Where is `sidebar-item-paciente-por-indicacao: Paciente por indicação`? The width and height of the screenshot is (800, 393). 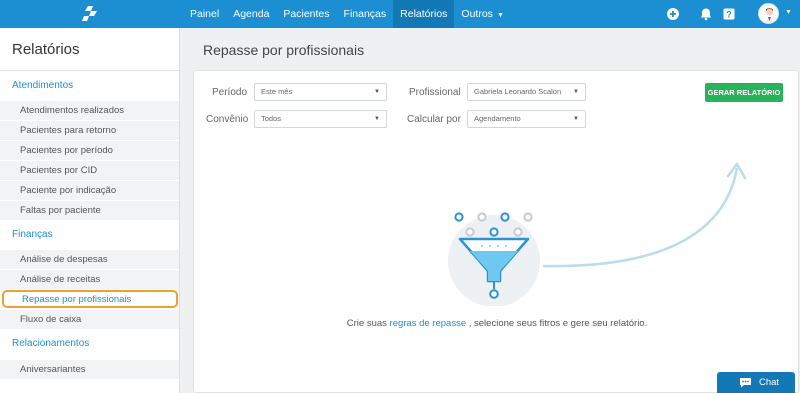
sidebar-item-paciente-por-indicacao: Paciente por indicação is located at coordinates (89, 190).